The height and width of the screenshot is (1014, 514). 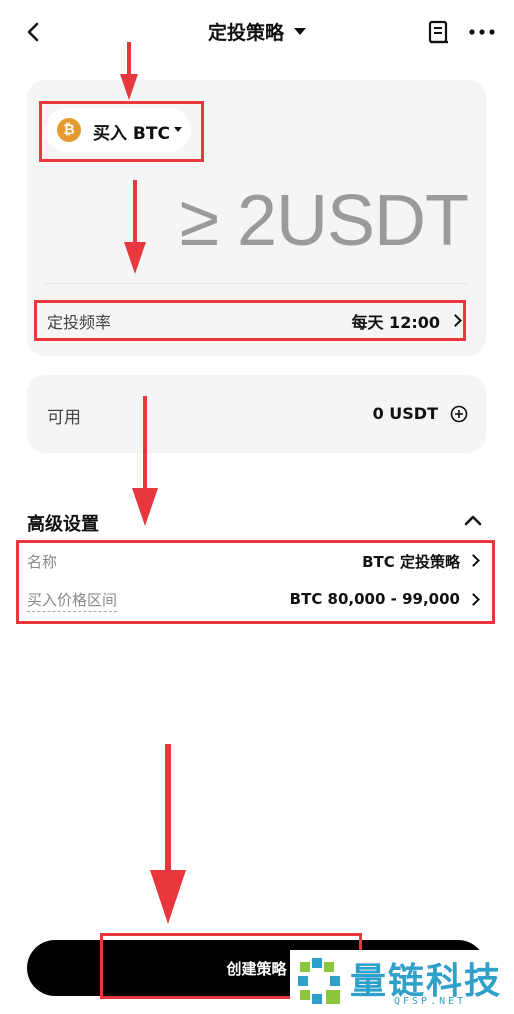 What do you see at coordinates (63, 524) in the screenshot?
I see `advanced-settings-title: 高级设置` at bounding box center [63, 524].